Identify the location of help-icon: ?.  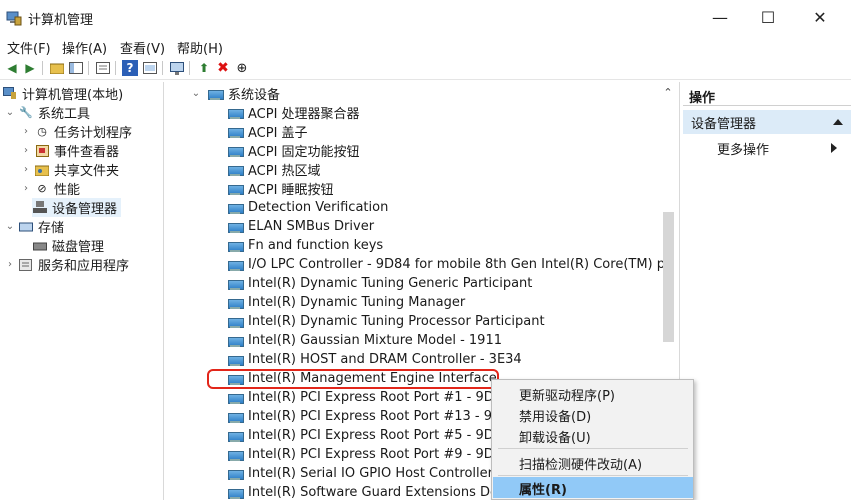
(130, 68).